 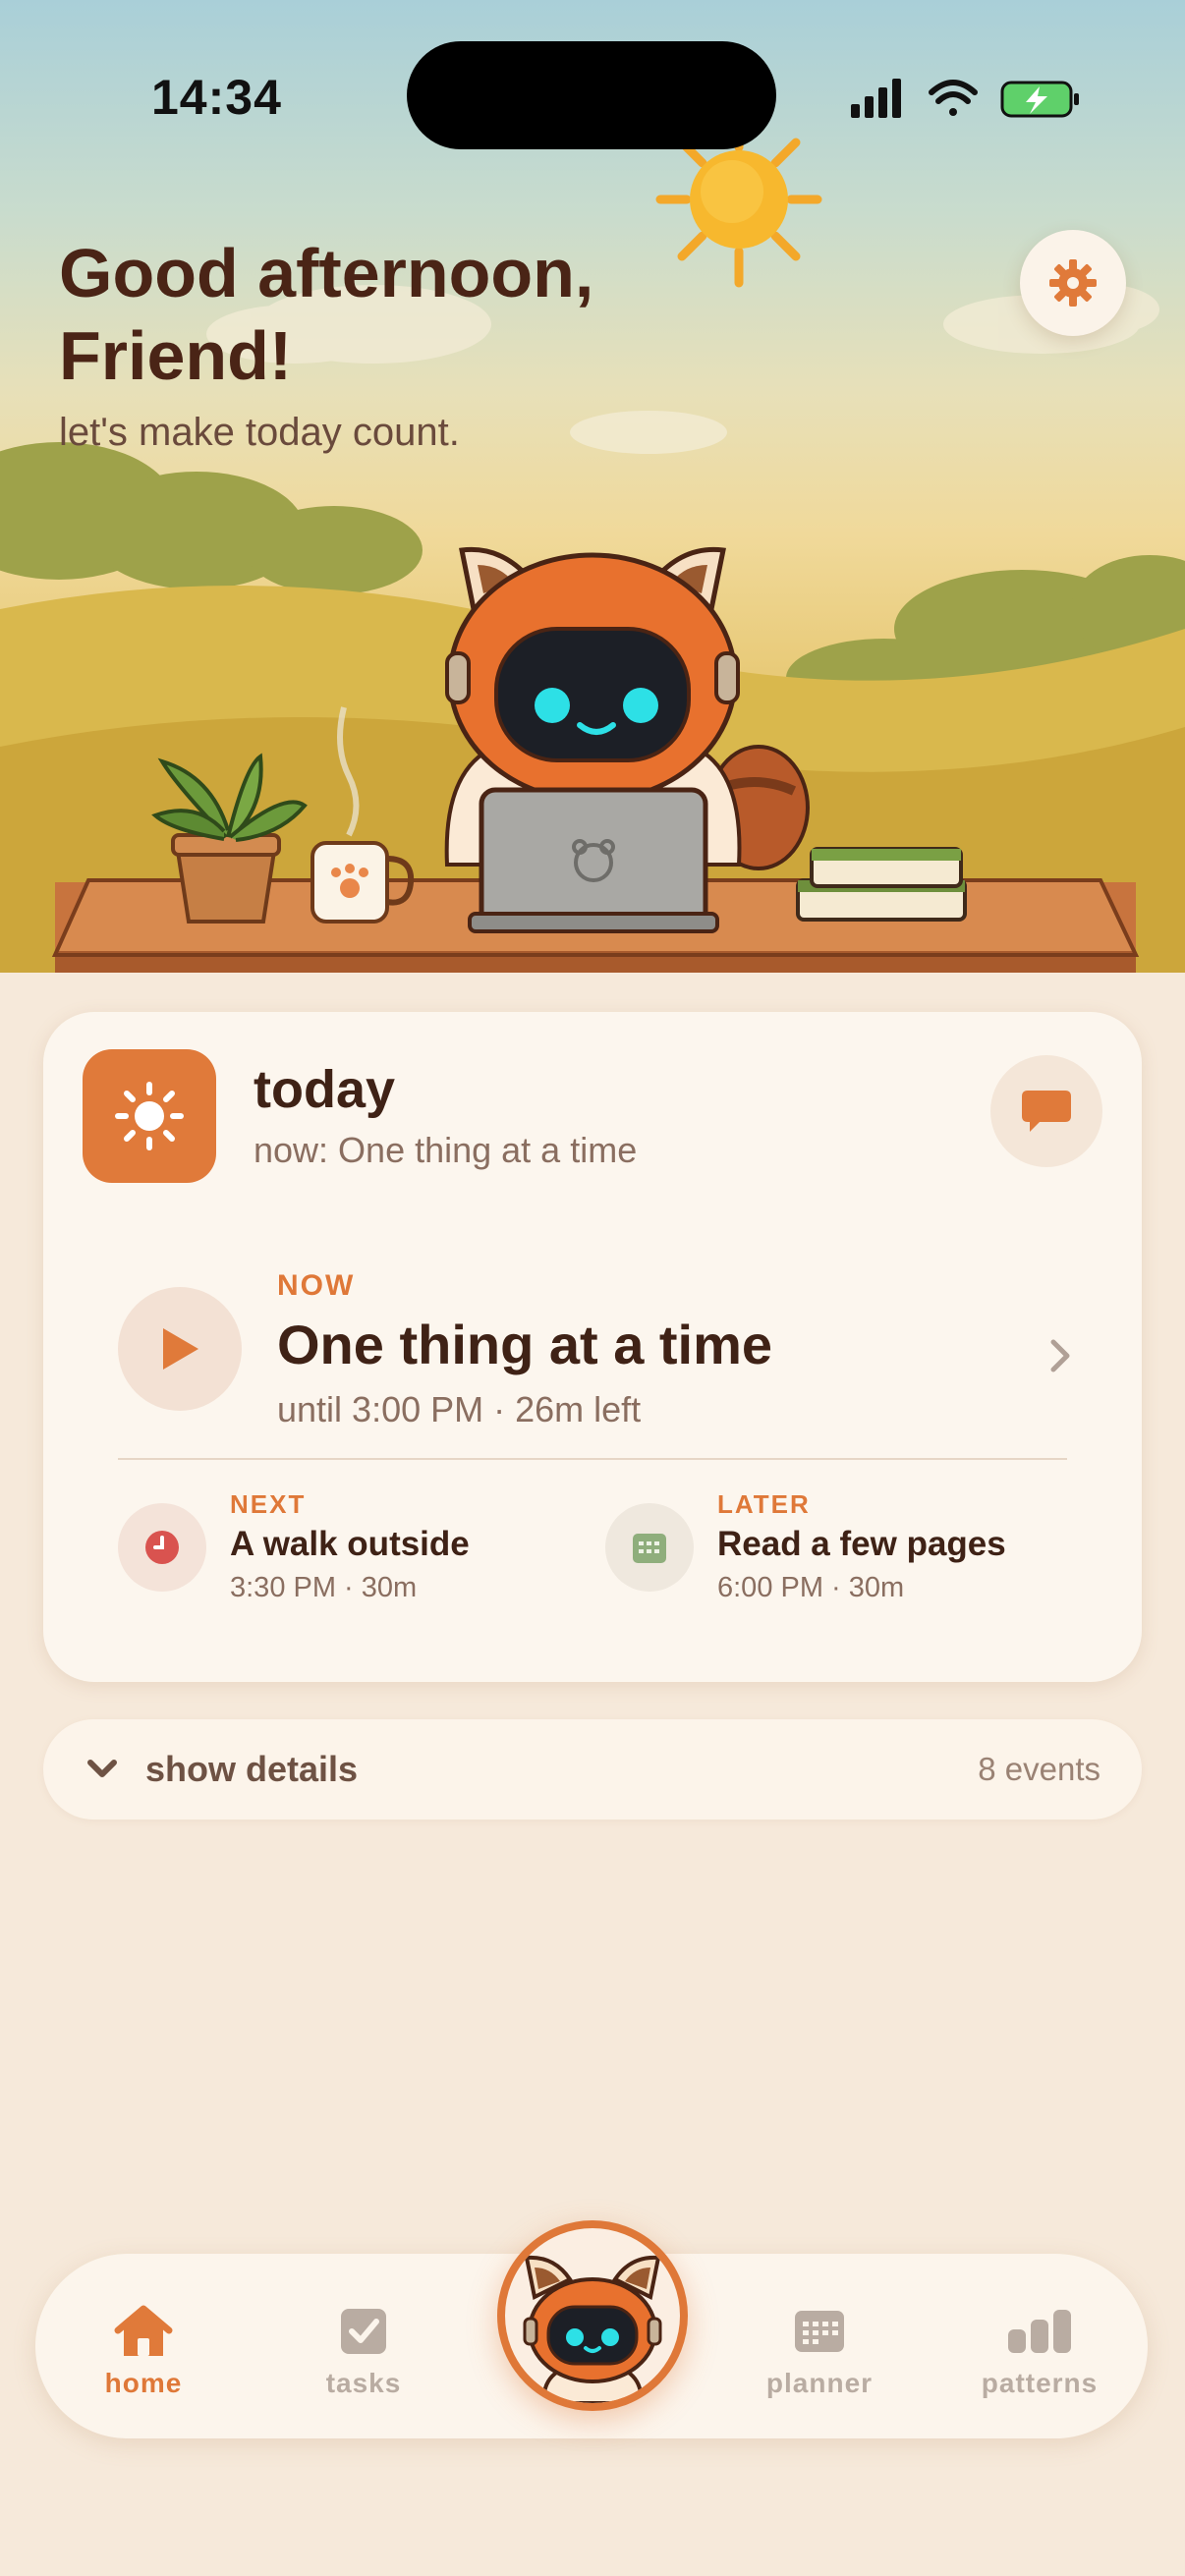 I want to click on gear-icon, so click(x=1073, y=283).